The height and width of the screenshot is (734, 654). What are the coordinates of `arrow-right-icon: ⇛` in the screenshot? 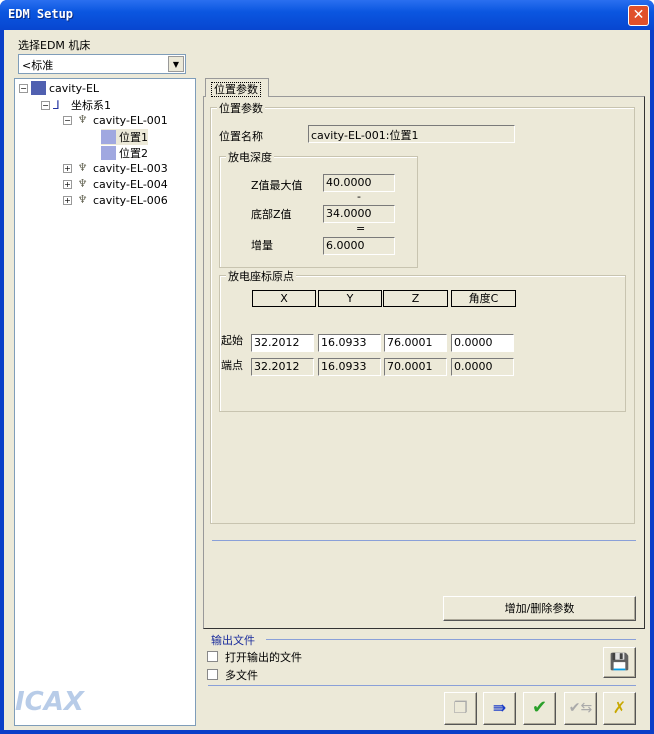 It's located at (499, 707).